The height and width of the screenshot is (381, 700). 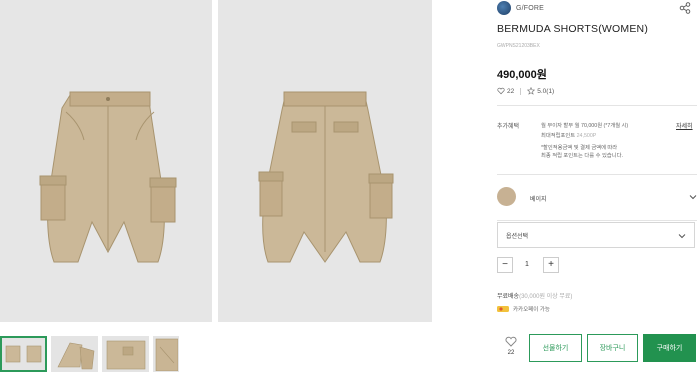 What do you see at coordinates (504, 8) in the screenshot?
I see `brand-logo` at bounding box center [504, 8].